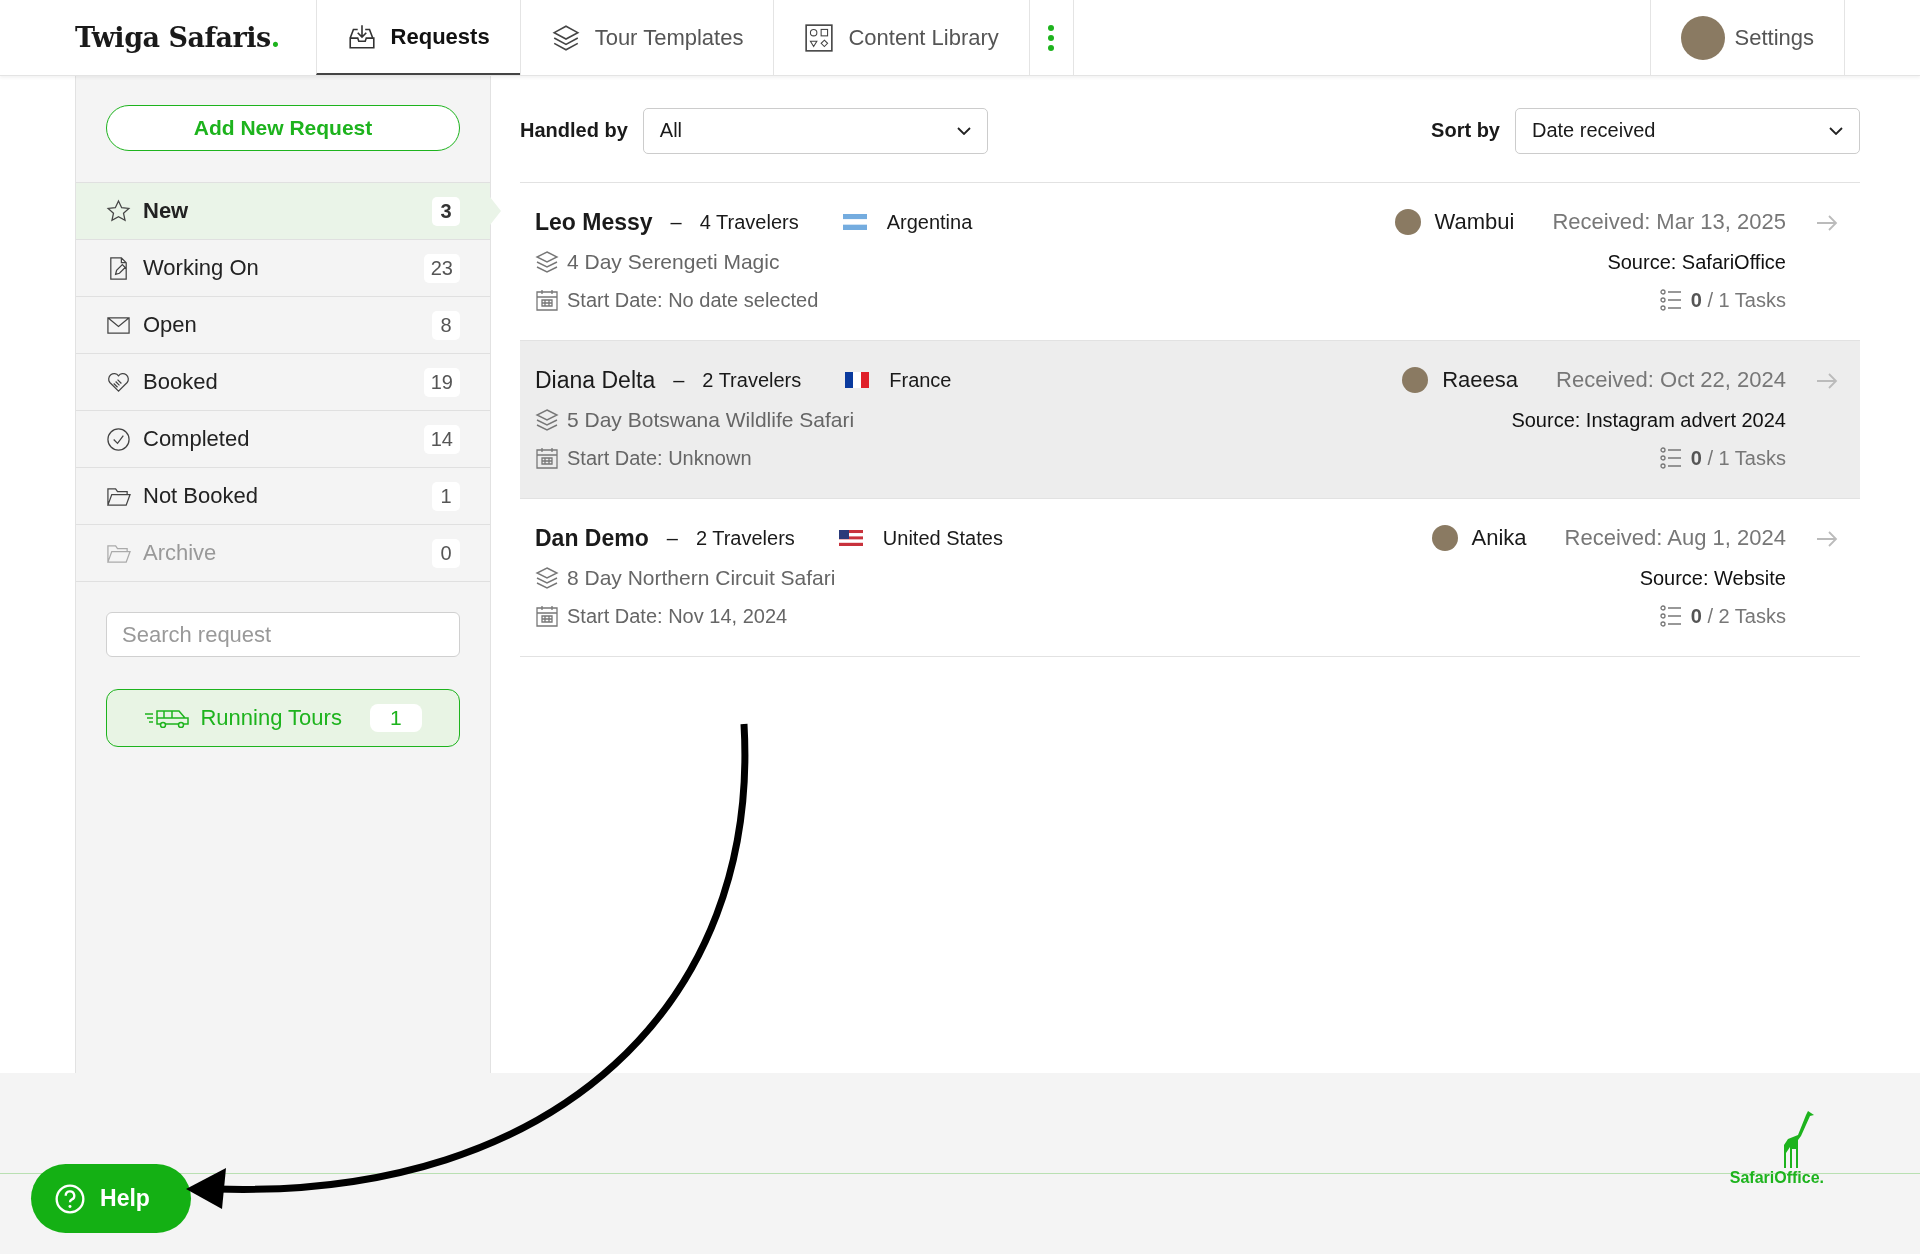  Describe the element at coordinates (167, 718) in the screenshot. I see `car-icon` at that location.